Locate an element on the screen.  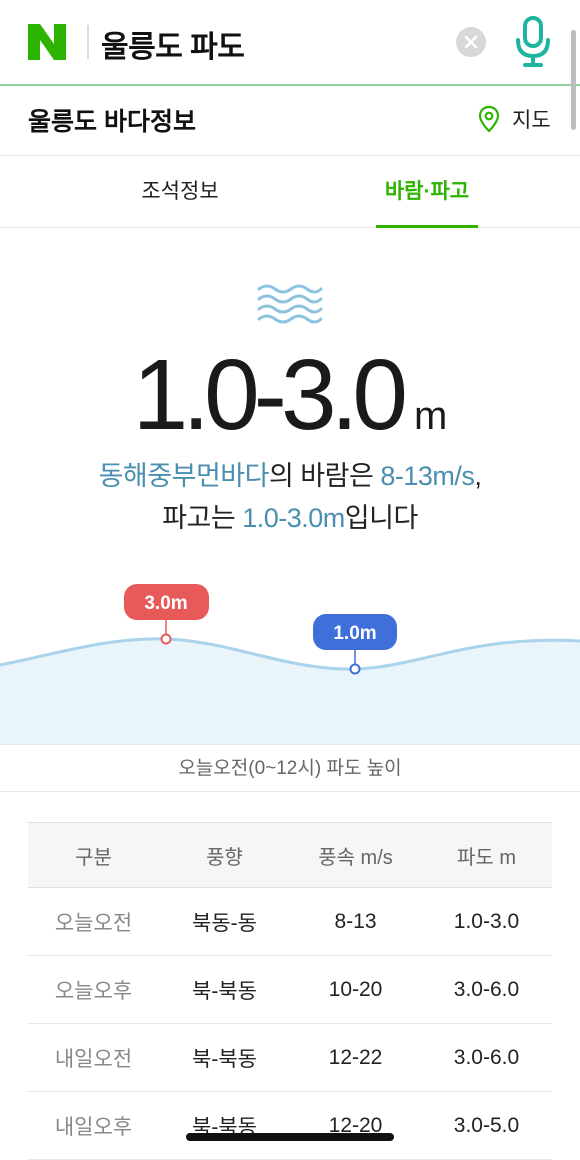
table-row: 오늘오후 북-북동 10-20 3.0-6.0 is located at coordinates (290, 989).